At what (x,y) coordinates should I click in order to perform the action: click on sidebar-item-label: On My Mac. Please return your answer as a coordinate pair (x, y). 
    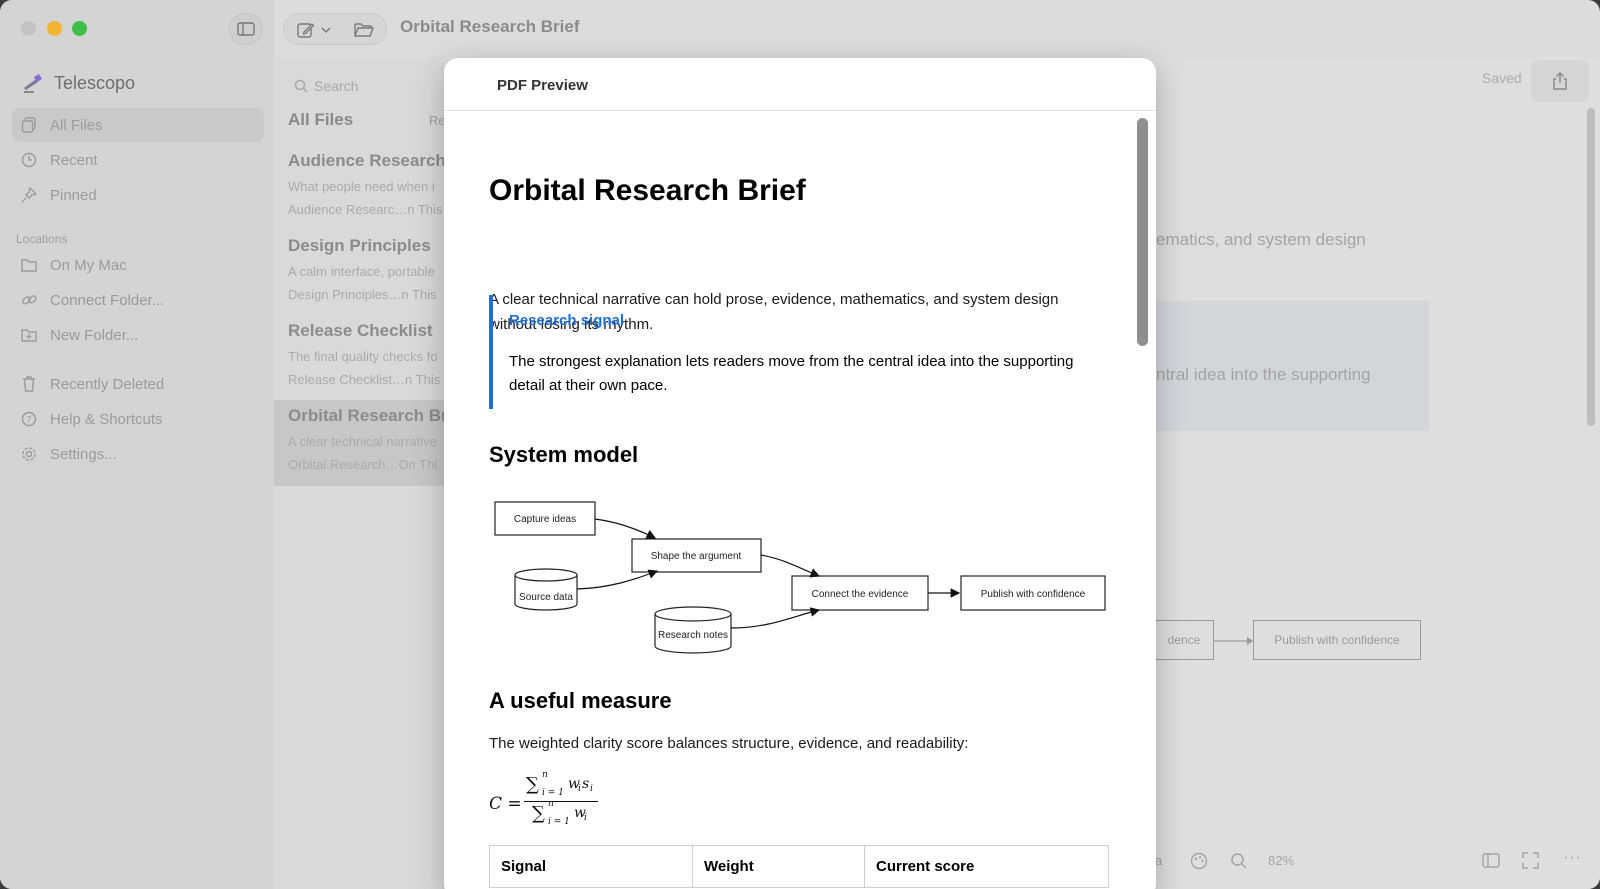
    Looking at the image, I should click on (88, 265).